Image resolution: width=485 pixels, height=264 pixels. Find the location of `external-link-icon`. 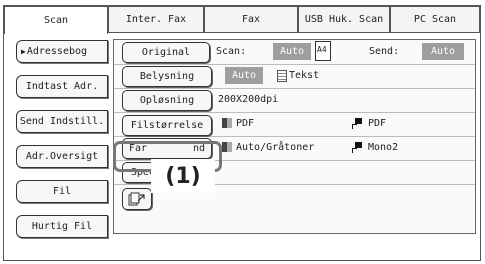

external-link-icon is located at coordinates (137, 199).